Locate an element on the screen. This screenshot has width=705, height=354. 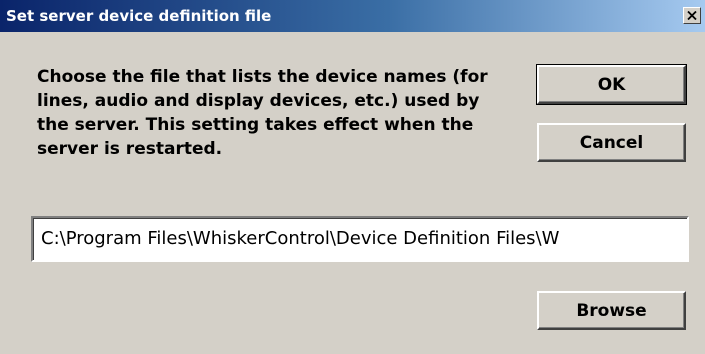
cancel-button: Cancel is located at coordinates (611, 142).